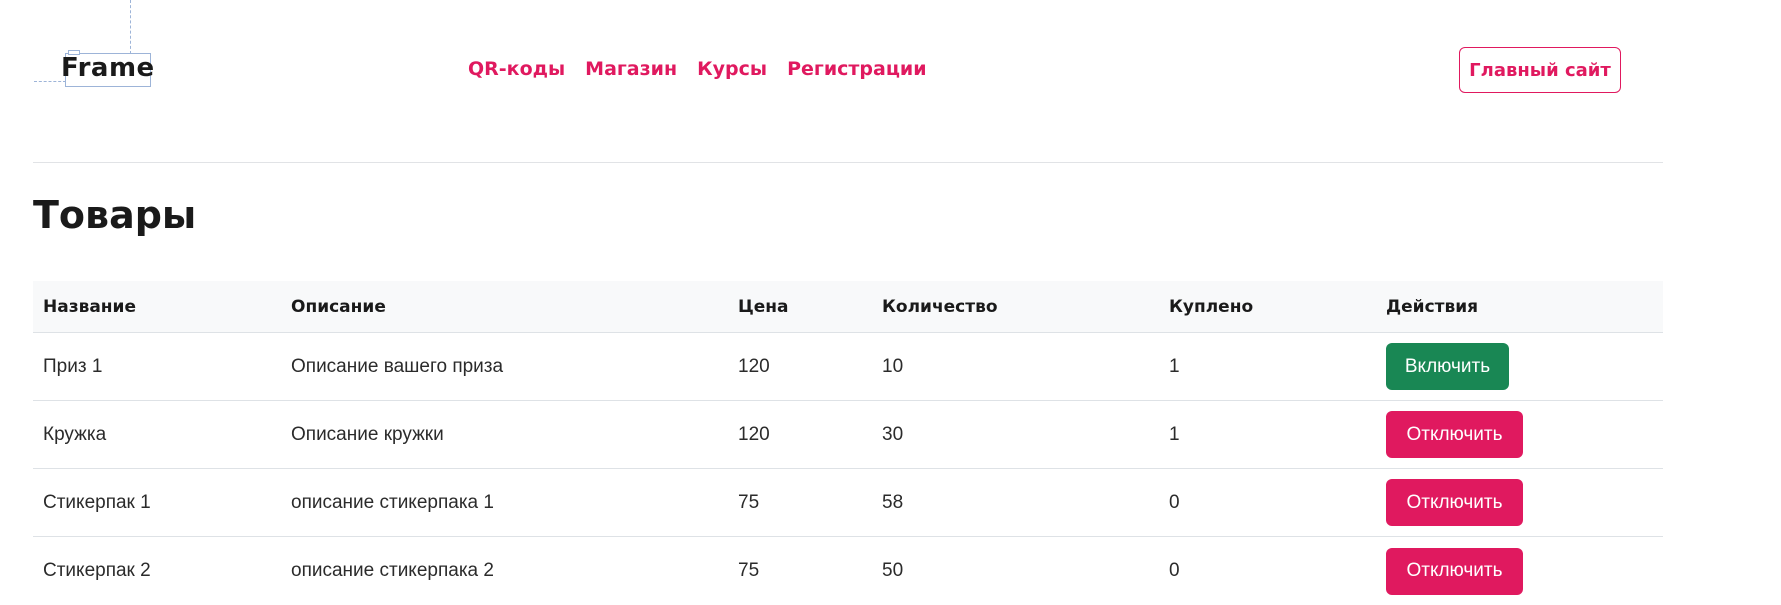  I want to click on cell-quantity: 10, so click(893, 366).